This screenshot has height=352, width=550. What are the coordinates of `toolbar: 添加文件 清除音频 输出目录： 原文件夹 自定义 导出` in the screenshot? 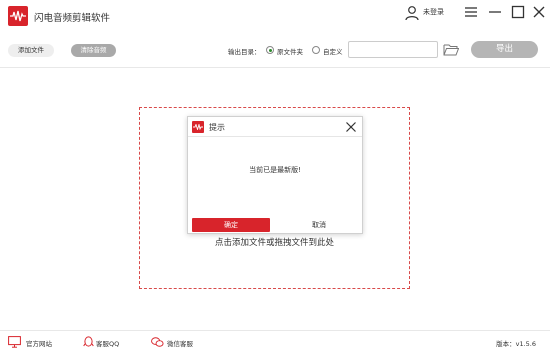 It's located at (275, 50).